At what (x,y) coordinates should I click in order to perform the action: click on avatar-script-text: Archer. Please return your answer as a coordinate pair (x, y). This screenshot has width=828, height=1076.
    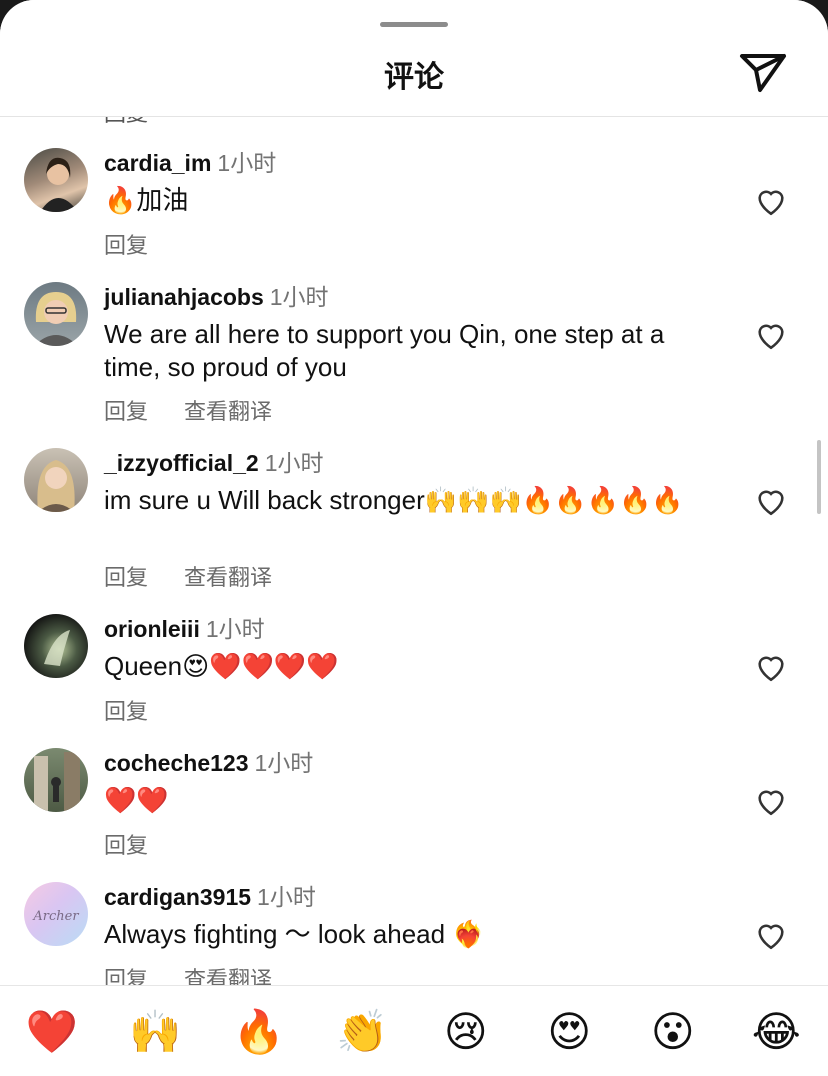
    Looking at the image, I should click on (55, 916).